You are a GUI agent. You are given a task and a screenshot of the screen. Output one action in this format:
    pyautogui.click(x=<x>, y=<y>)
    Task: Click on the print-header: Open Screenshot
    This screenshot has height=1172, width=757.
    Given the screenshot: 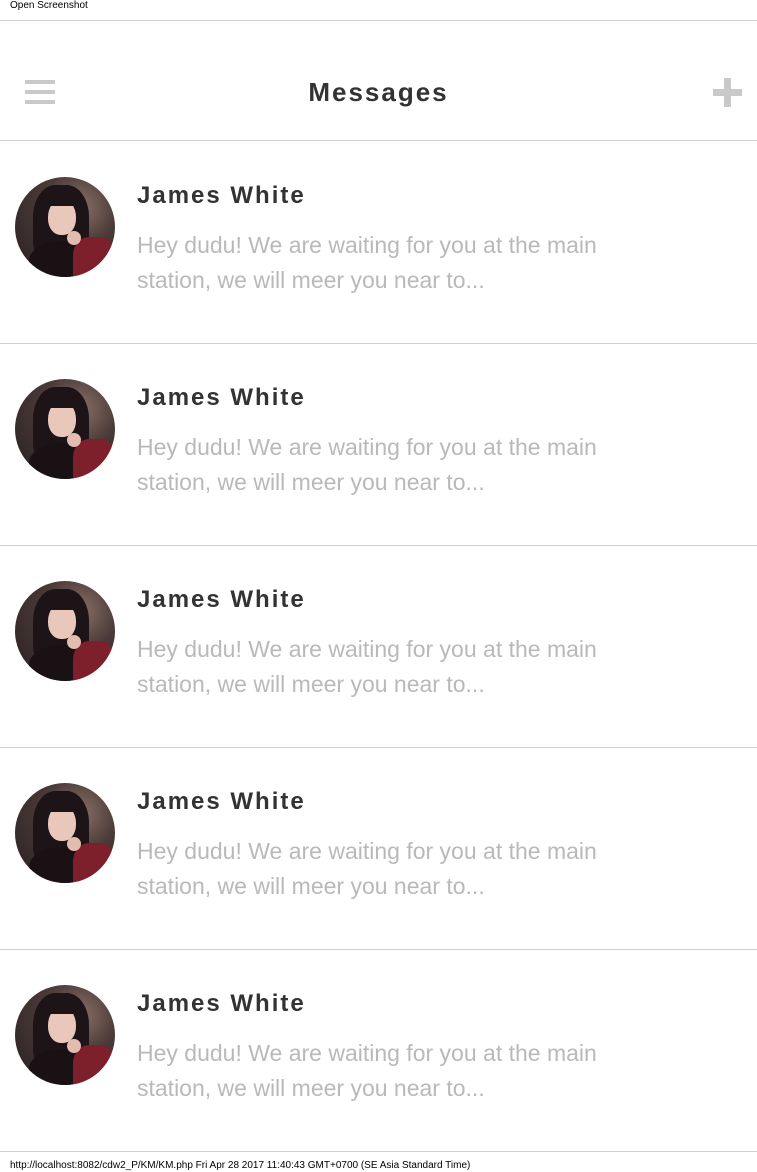 What is the action you would take?
    pyautogui.click(x=49, y=5)
    